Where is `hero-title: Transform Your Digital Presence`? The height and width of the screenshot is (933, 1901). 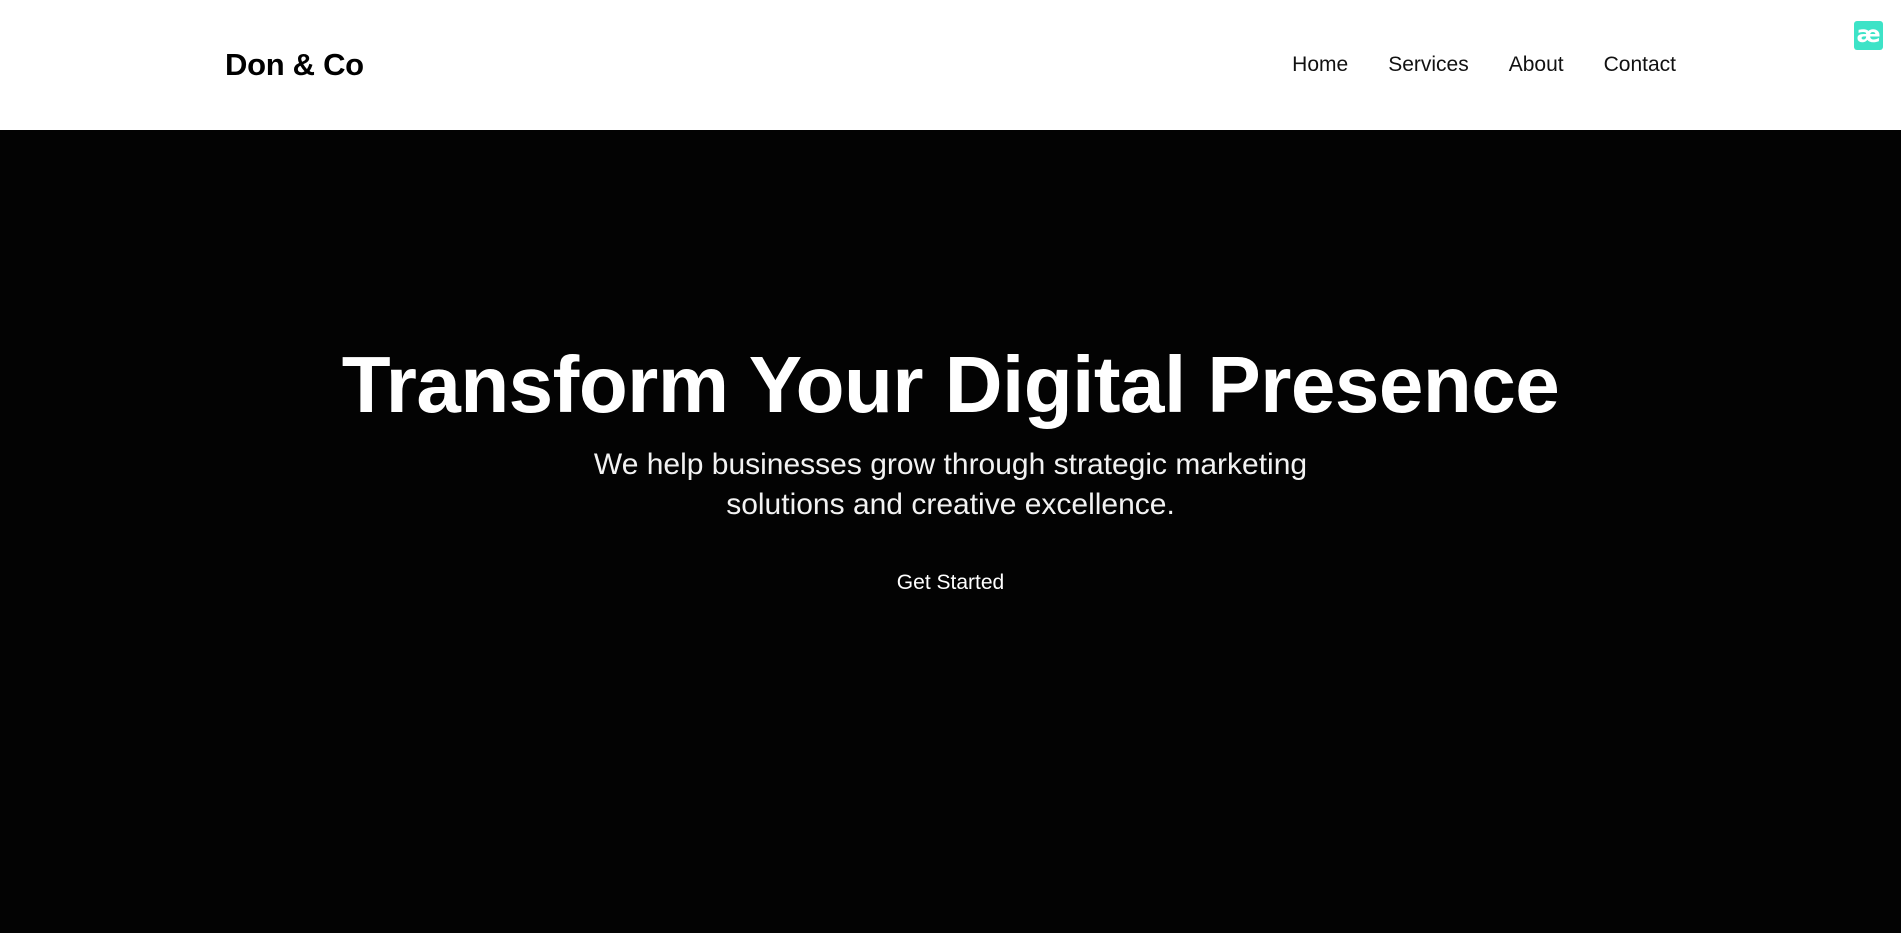 hero-title: Transform Your Digital Presence is located at coordinates (950, 384).